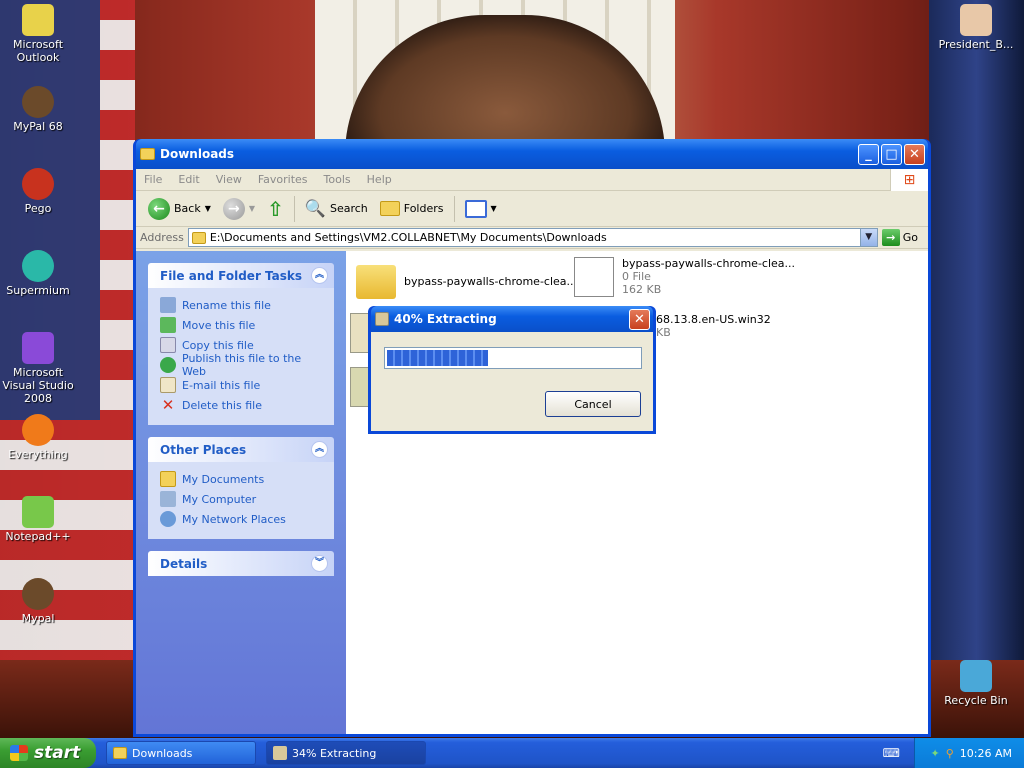 This screenshot has width=1024, height=768. Describe the element at coordinates (38, 430) in the screenshot. I see `everything-icon` at that location.